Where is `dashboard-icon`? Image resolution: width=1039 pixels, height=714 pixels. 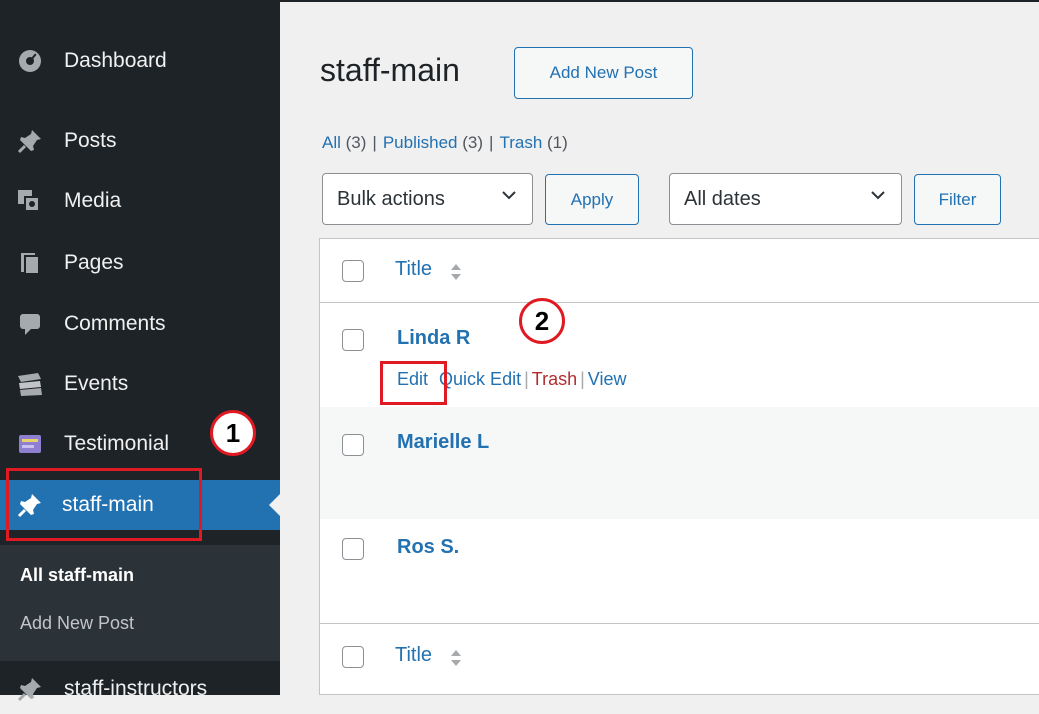
dashboard-icon is located at coordinates (30, 61).